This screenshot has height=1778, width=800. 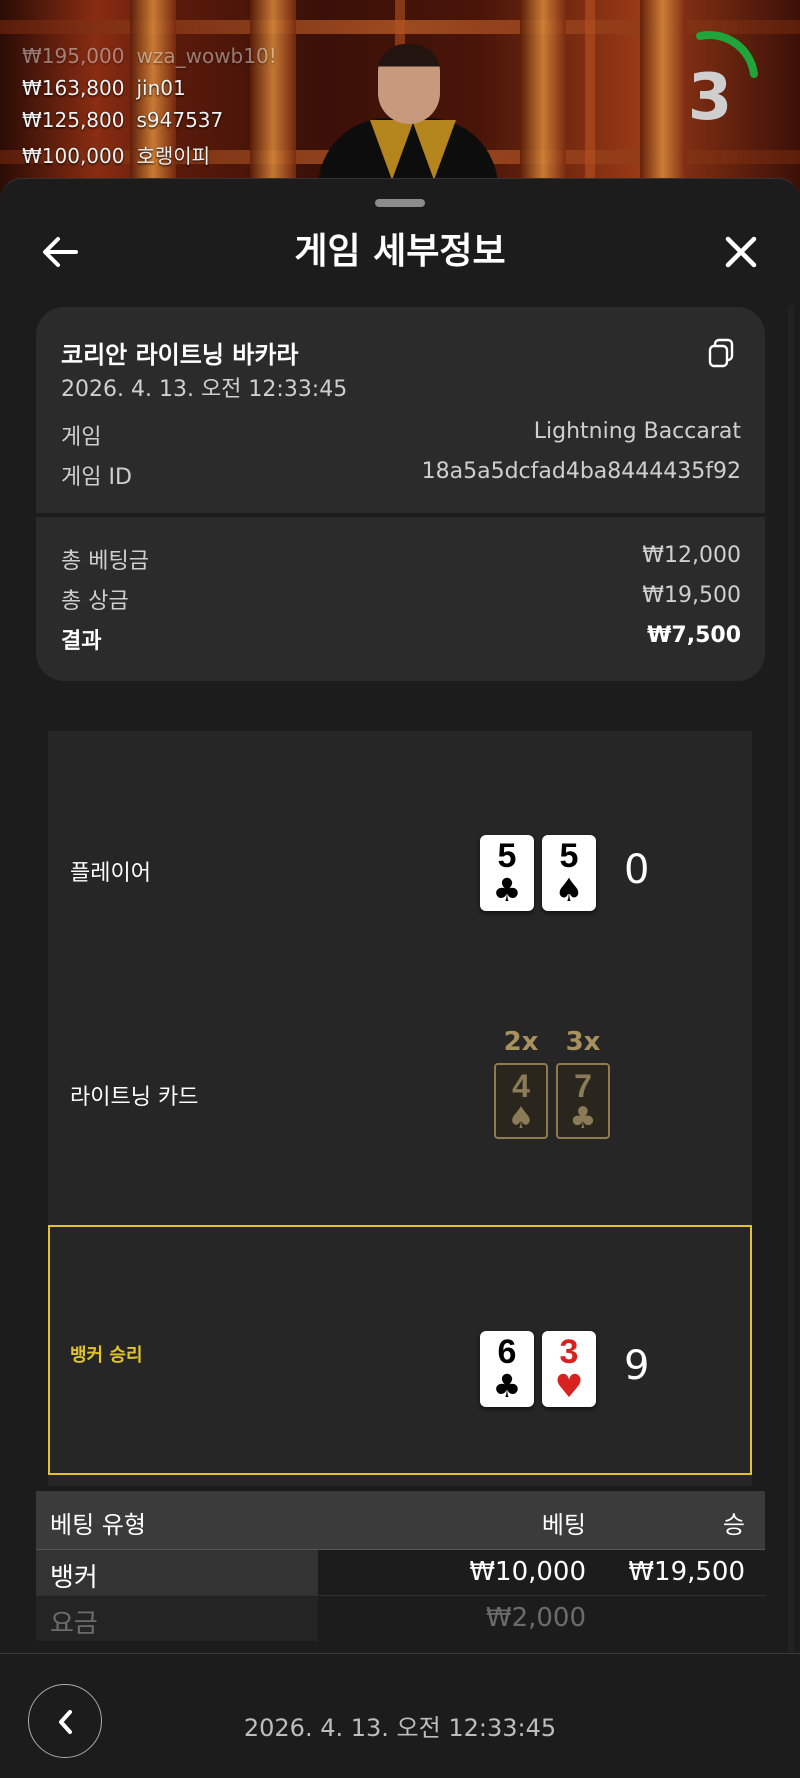 I want to click on recent-winner: ₩100,000 호랭이피, so click(x=116, y=156).